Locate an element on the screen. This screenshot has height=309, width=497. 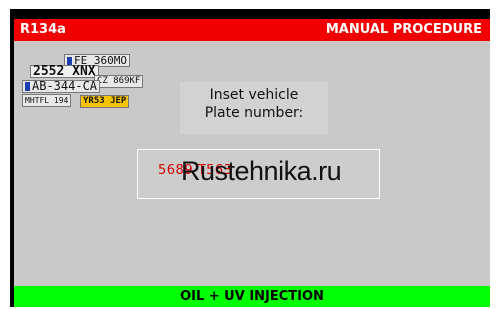
plate-image: 2552 XNX is located at coordinates (64, 71).